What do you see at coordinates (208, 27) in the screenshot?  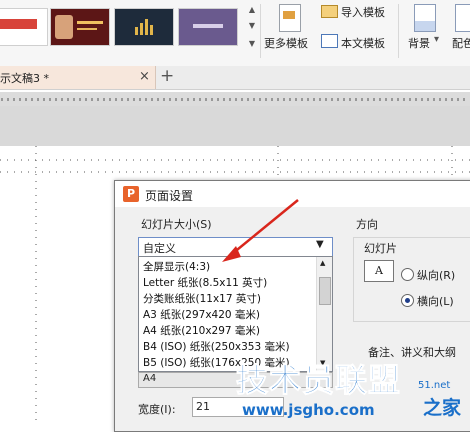 I see `template-thumbnail-purple` at bounding box center [208, 27].